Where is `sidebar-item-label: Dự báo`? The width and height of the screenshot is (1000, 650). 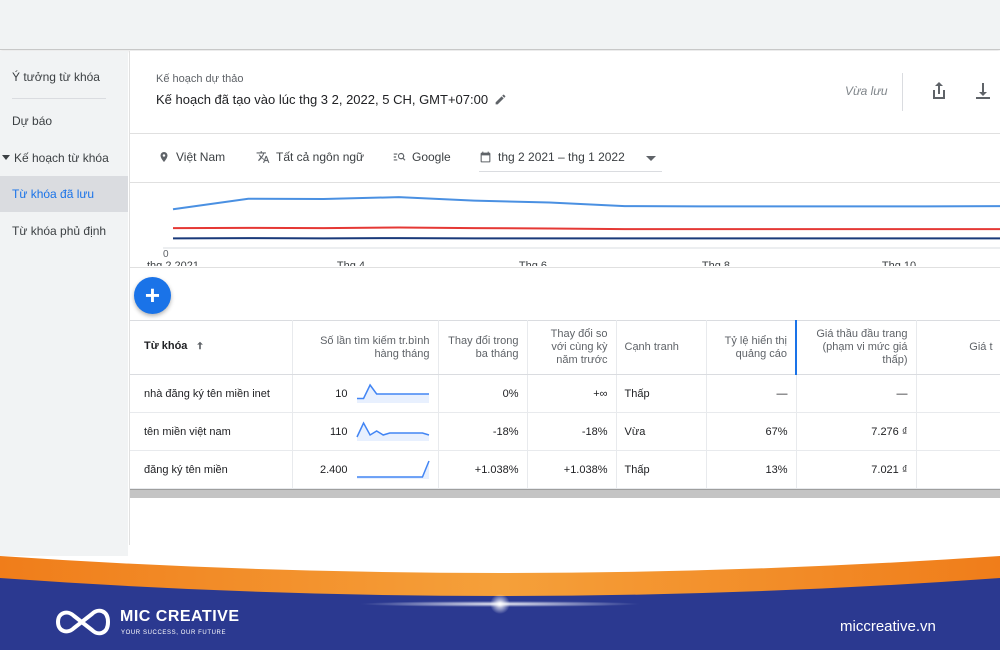 sidebar-item-label: Dự báo is located at coordinates (32, 121).